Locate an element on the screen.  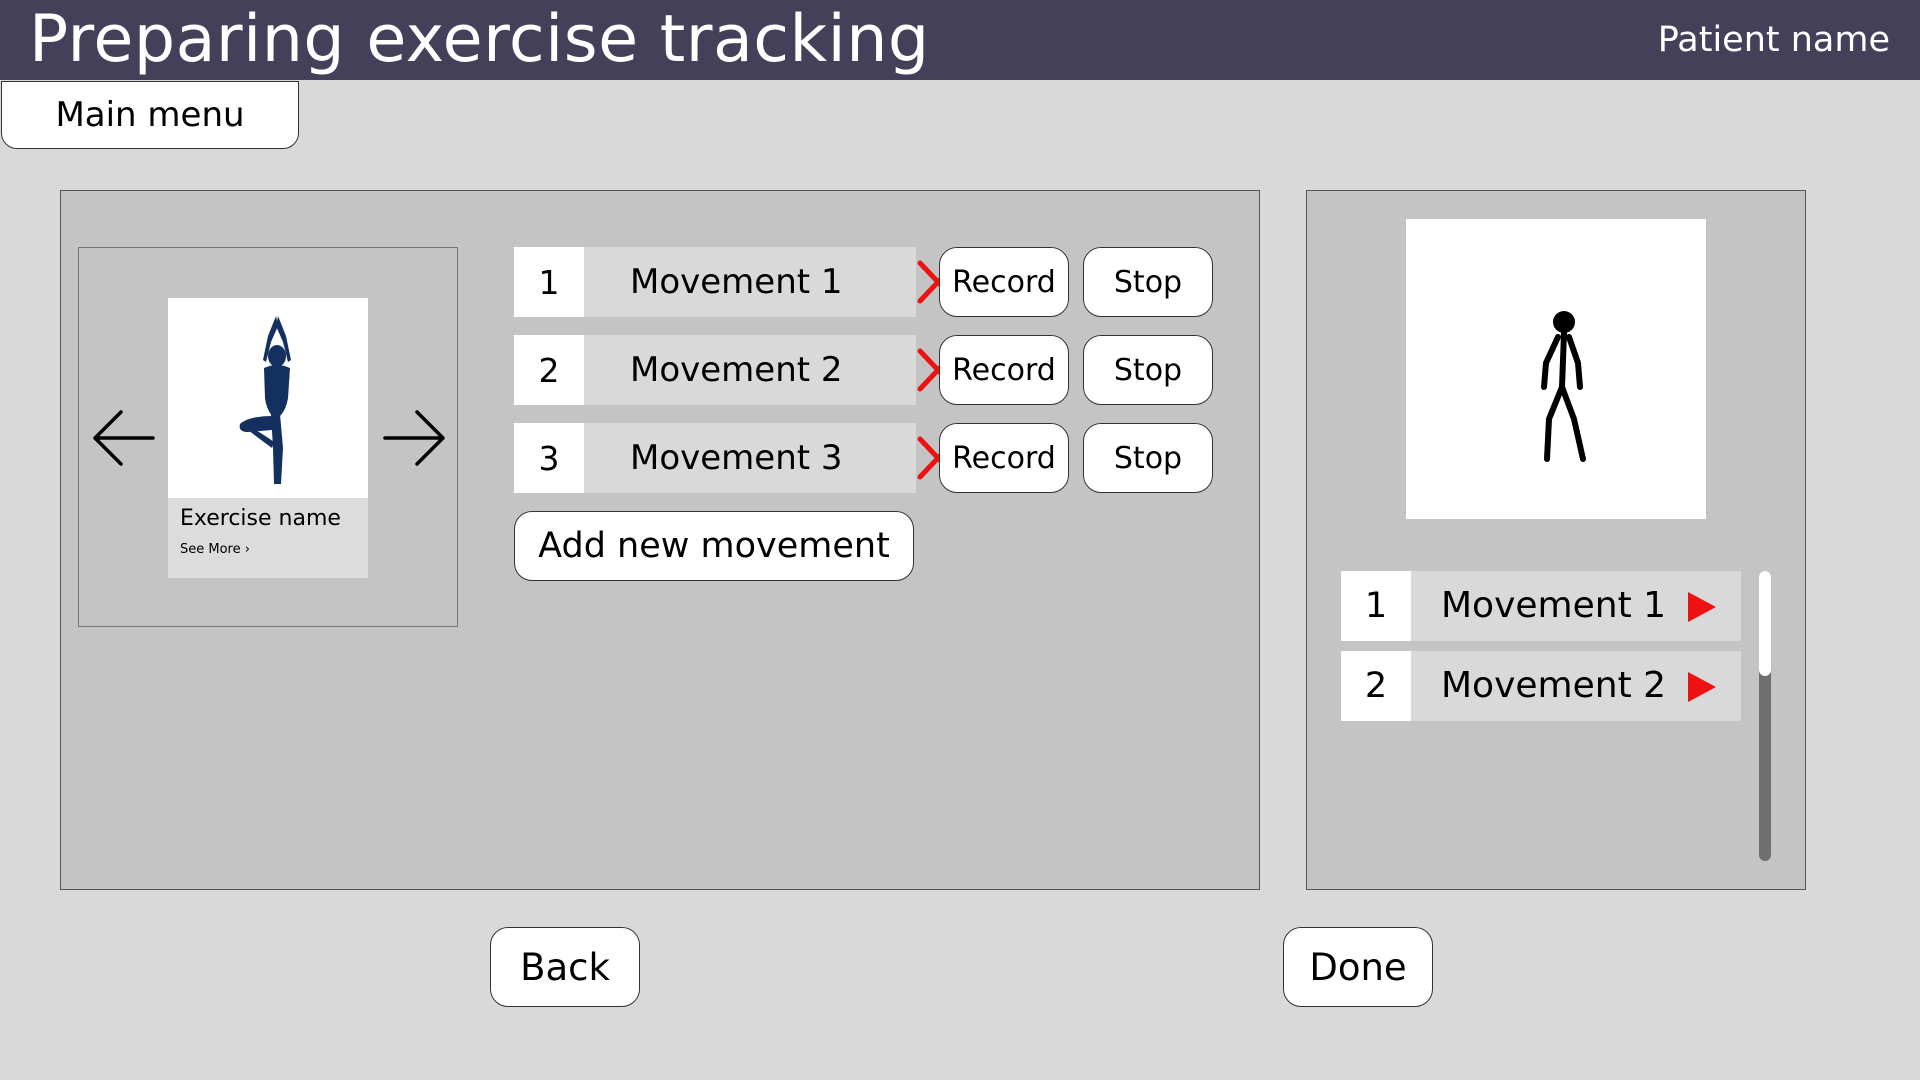
playlist-label-box: Movement 2 is located at coordinates (1576, 686).